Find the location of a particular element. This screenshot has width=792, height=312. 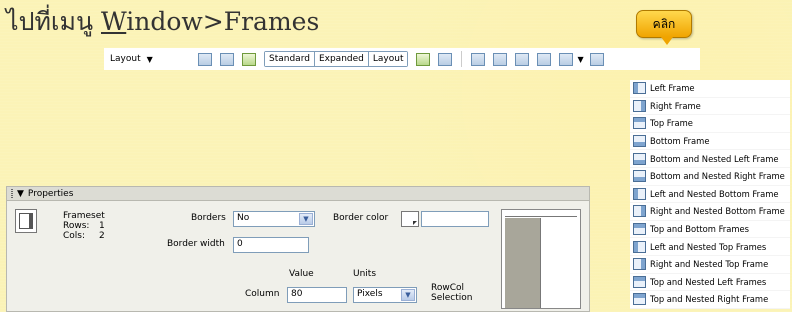

borders-value: No is located at coordinates (243, 218).